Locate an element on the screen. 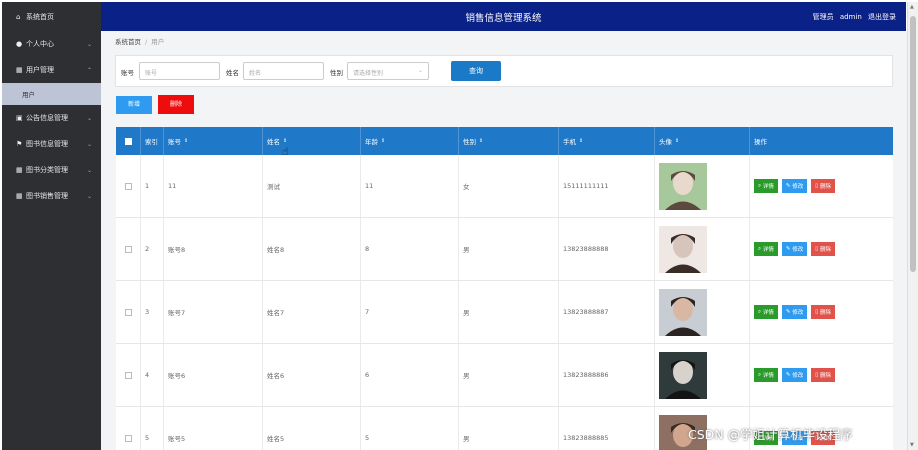 Image resolution: width=918 pixels, height=450 pixels. sidebar-item-book-category-management: ▦ 图书分类管理 ⌄ is located at coordinates (51, 170).